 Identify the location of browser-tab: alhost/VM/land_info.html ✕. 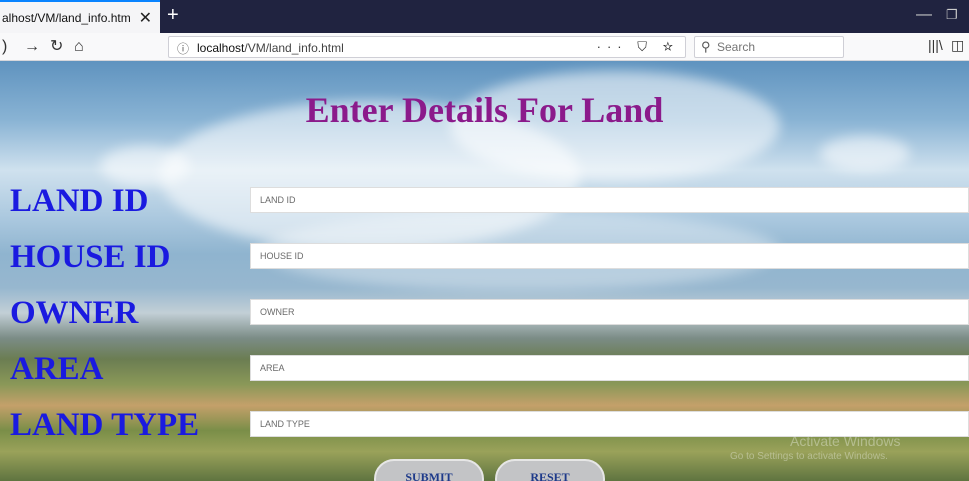
(80, 16).